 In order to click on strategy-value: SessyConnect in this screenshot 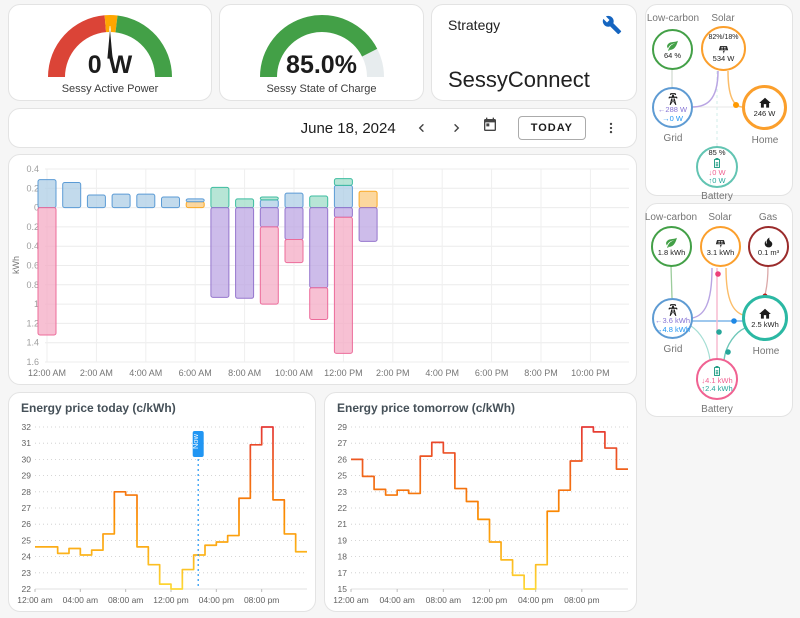, I will do `click(519, 79)`.